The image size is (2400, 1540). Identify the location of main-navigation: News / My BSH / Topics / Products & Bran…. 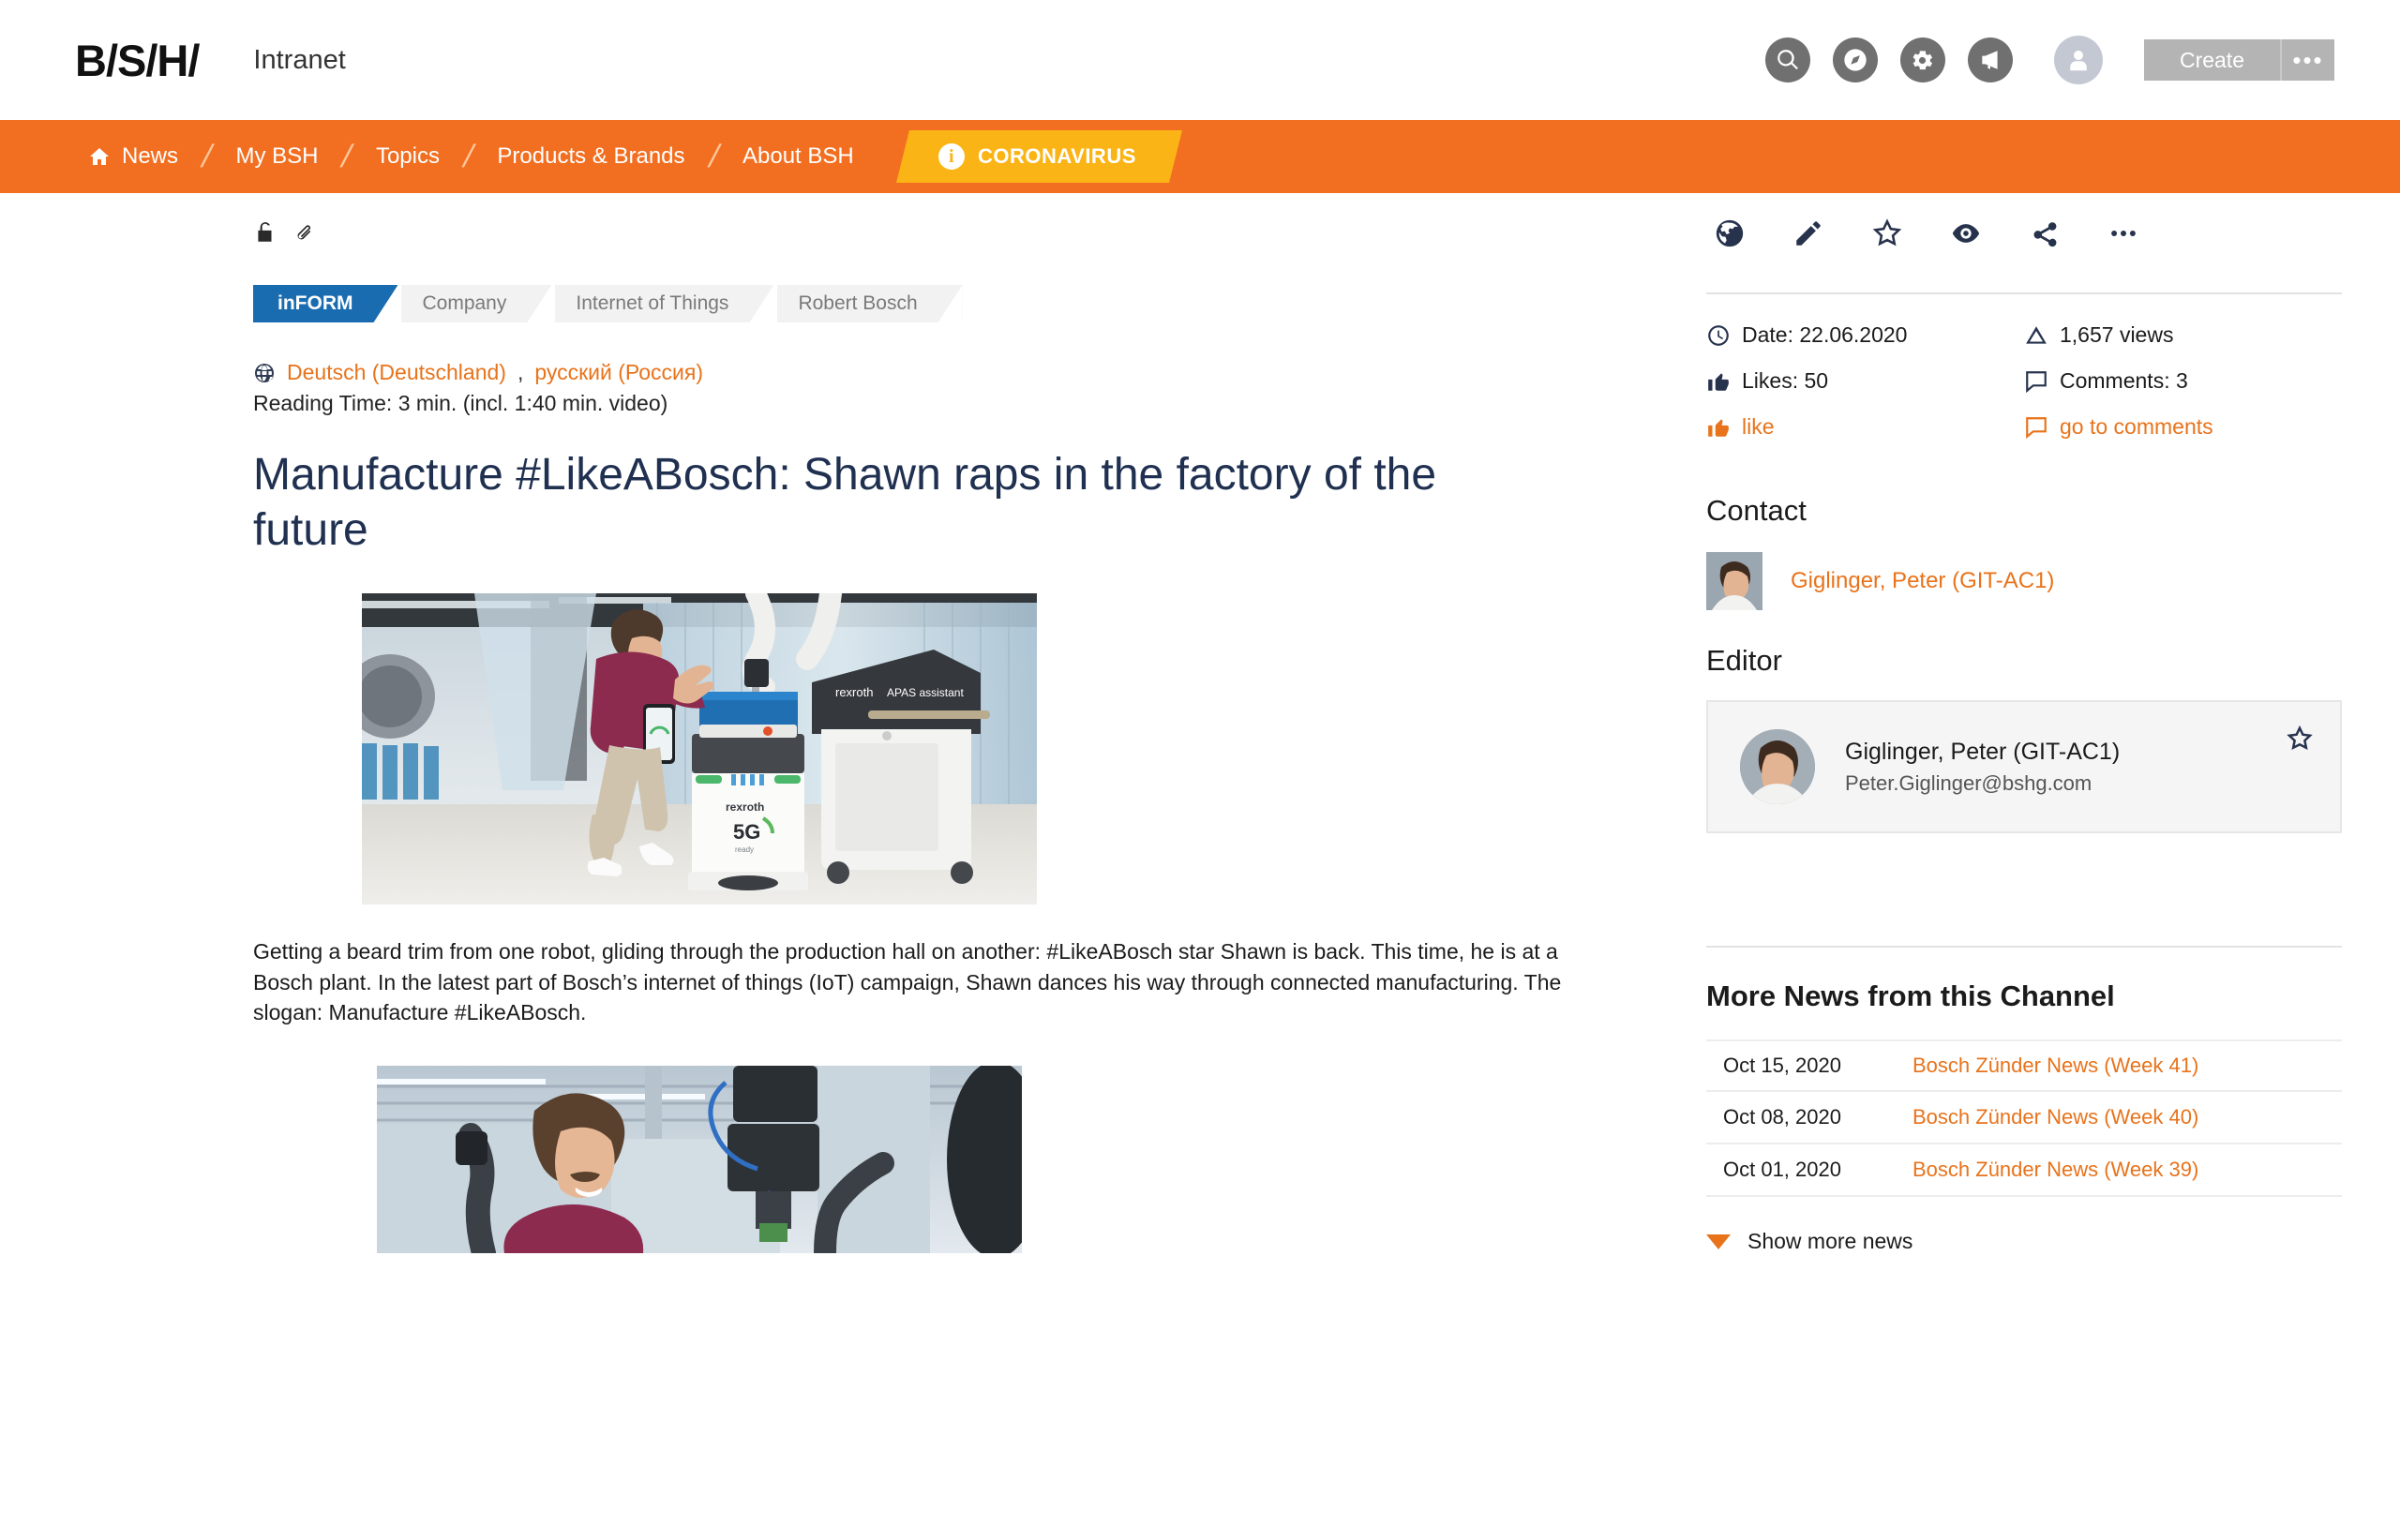
(1200, 156).